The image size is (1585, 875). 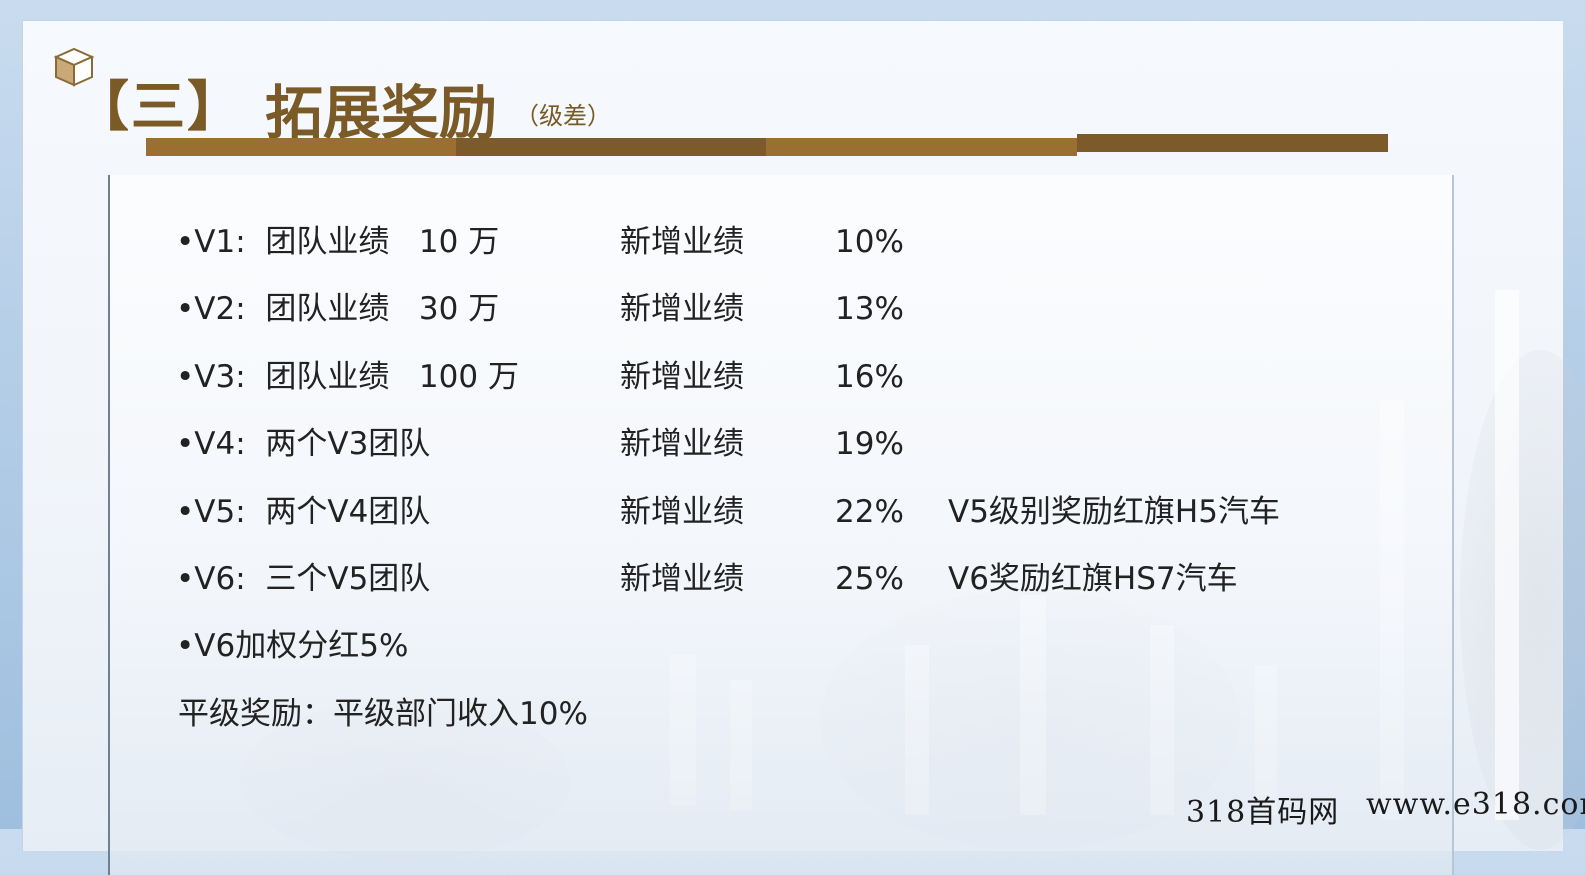 What do you see at coordinates (338, 242) in the screenshot?
I see `tier-level: •V1: 团队业绩 10 万` at bounding box center [338, 242].